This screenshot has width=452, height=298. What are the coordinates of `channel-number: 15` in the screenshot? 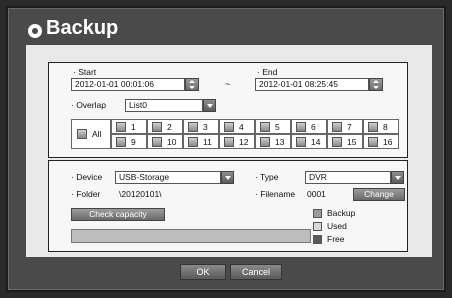 It's located at (352, 142).